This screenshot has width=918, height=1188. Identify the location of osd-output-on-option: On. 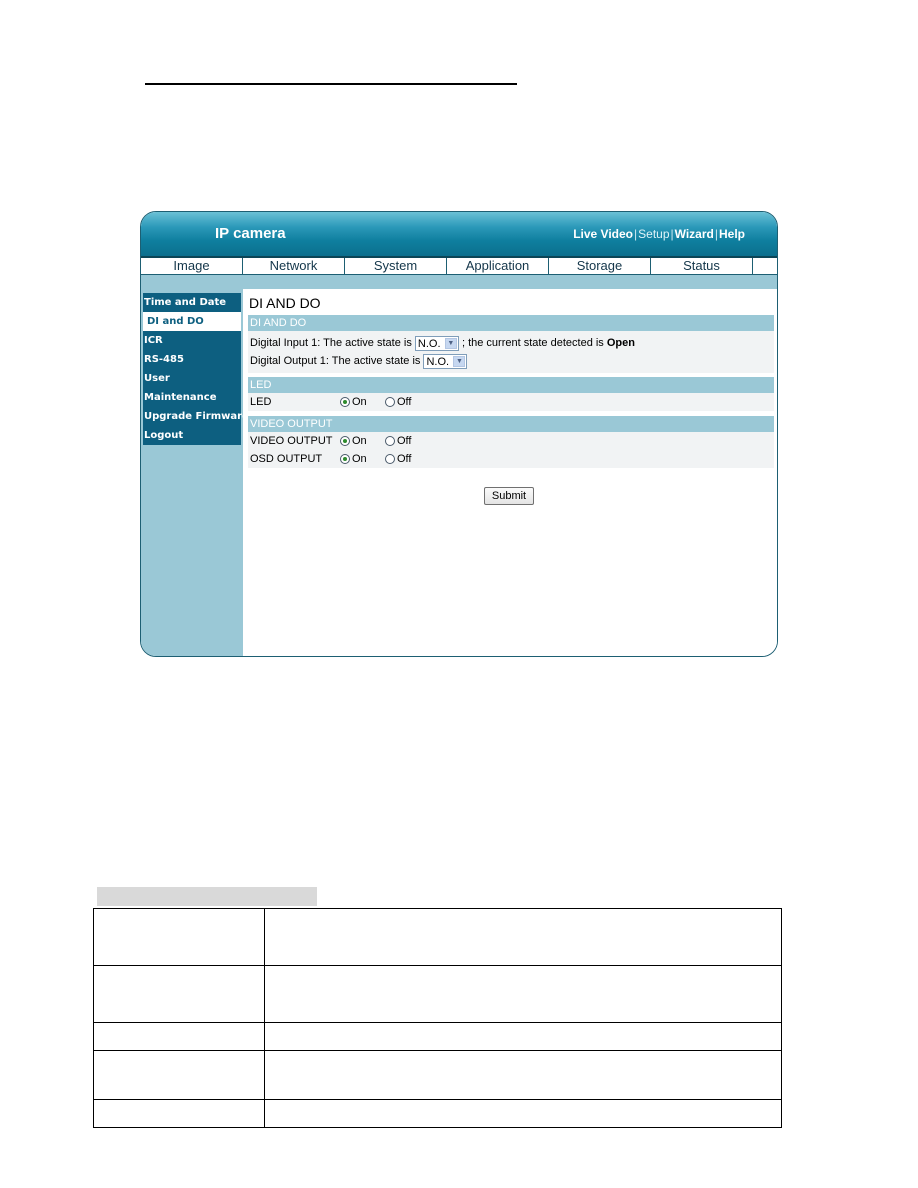
(353, 459).